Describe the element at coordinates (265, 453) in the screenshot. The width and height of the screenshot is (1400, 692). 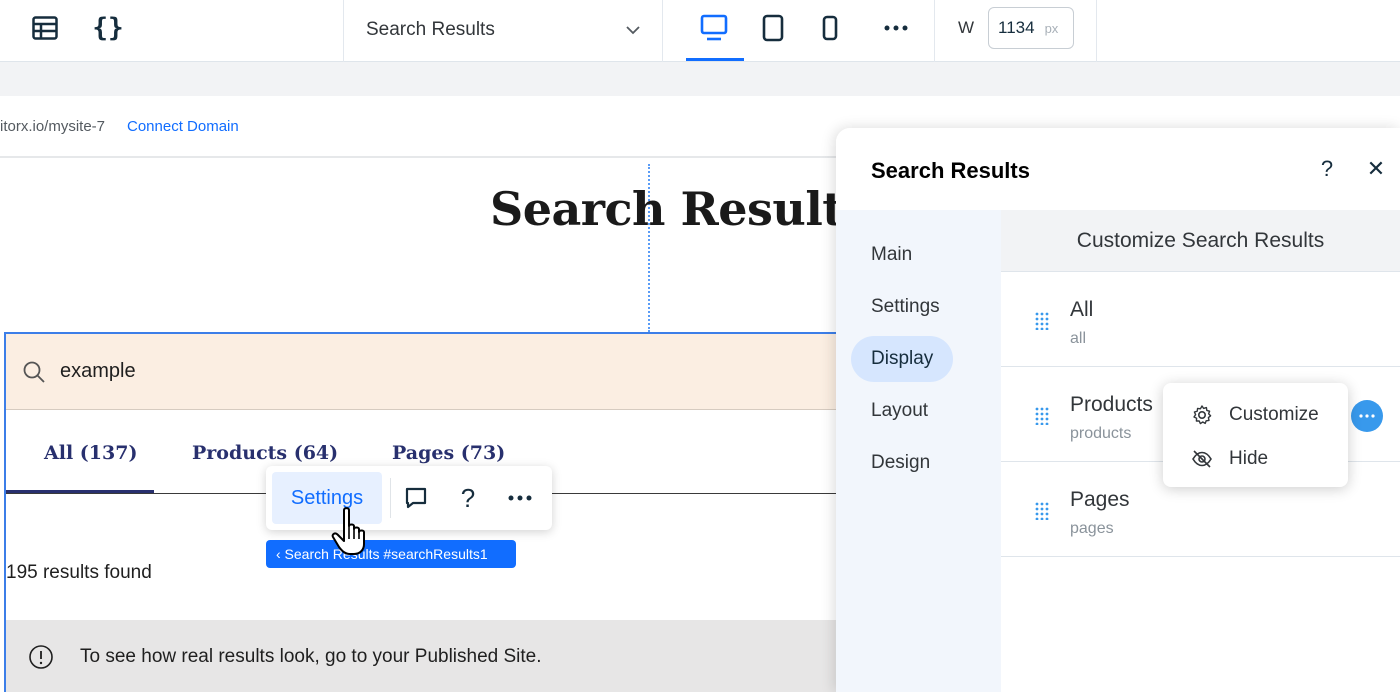
I see `tab-products: Products (64)` at that location.